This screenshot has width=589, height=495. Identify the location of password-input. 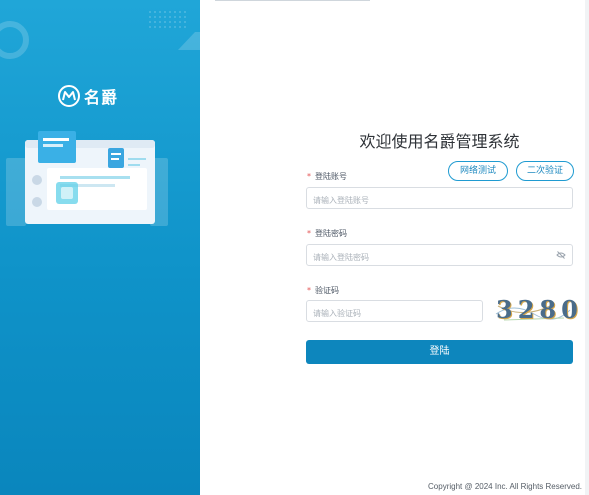
(439, 257).